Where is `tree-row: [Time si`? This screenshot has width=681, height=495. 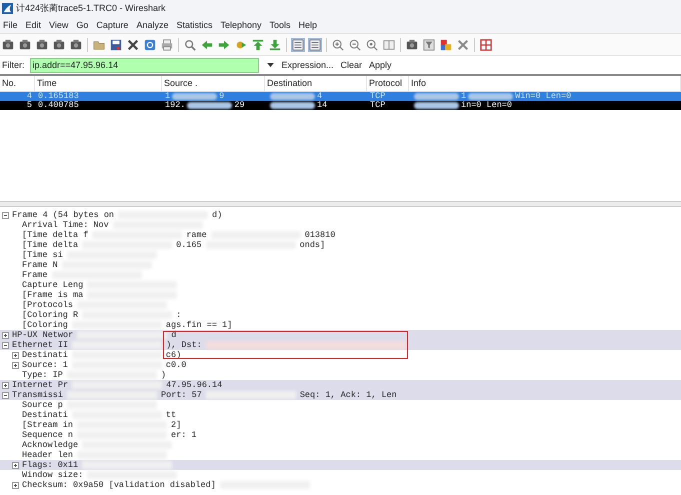
tree-row: [Time si is located at coordinates (340, 255).